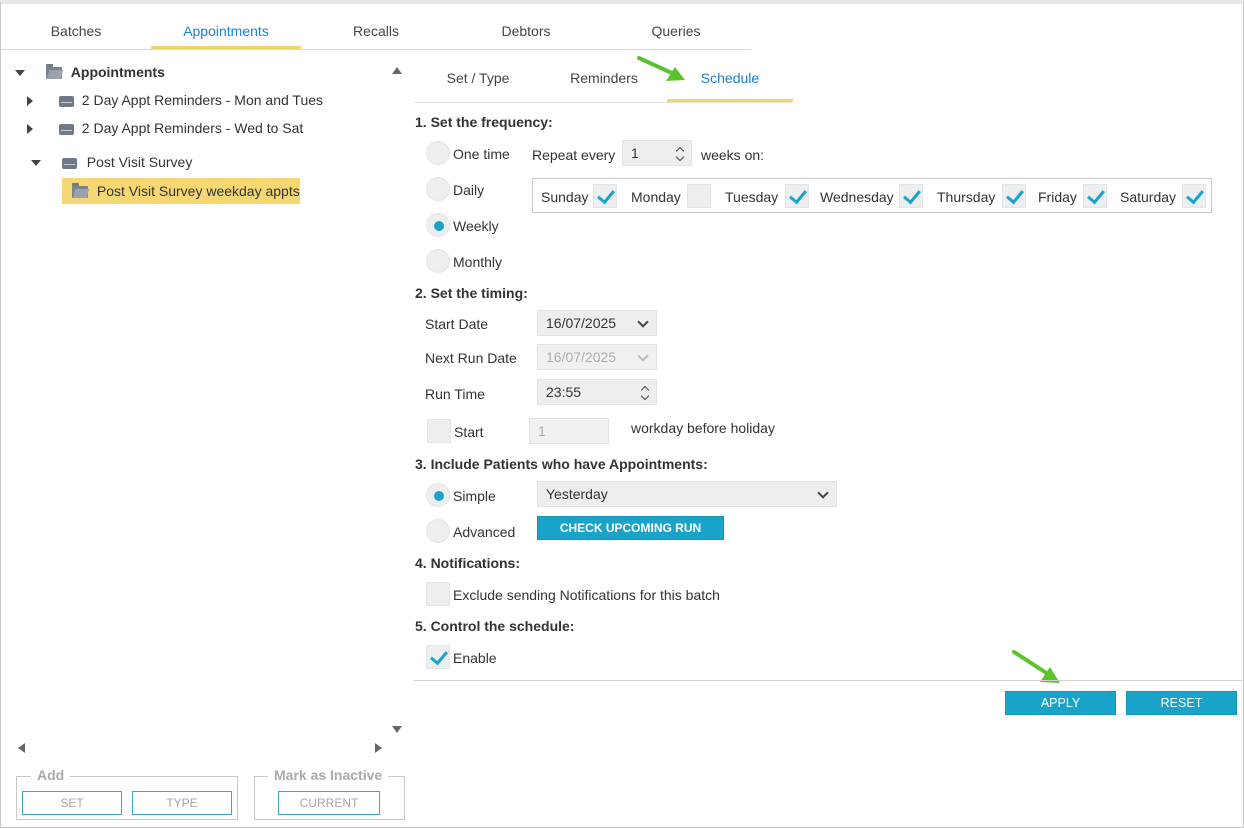 The image size is (1244, 828). Describe the element at coordinates (657, 153) in the screenshot. I see `repeat-every-stepper: 1` at that location.